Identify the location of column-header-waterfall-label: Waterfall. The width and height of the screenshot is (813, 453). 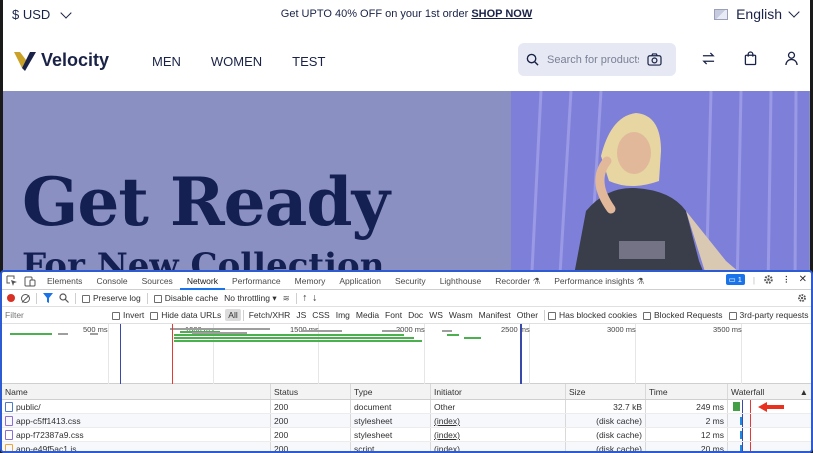
(748, 392).